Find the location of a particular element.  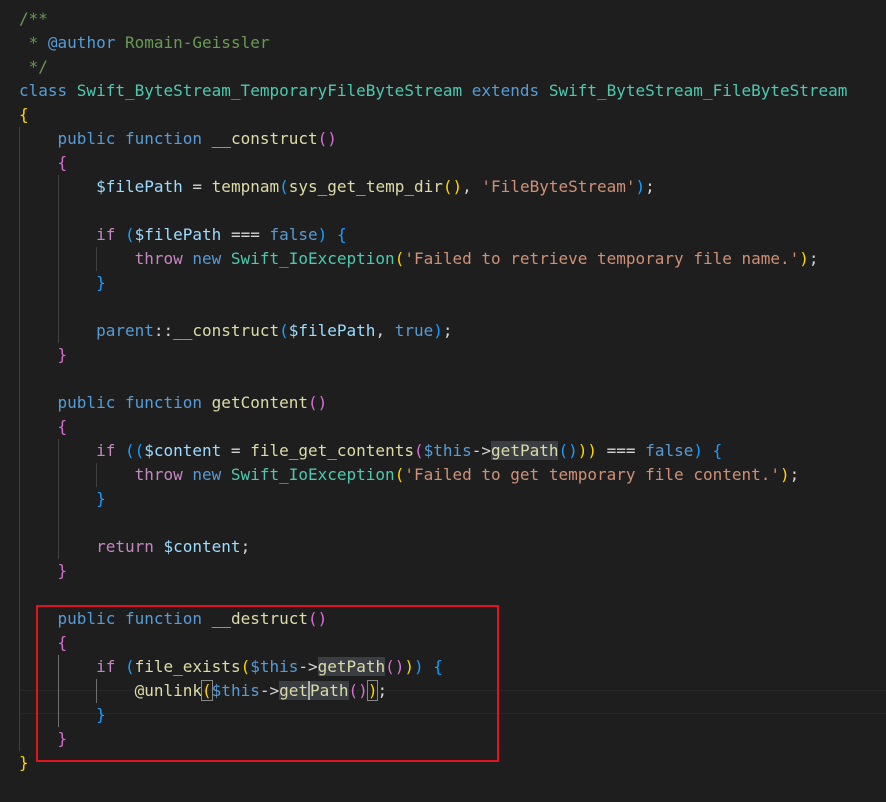

code-token: */ is located at coordinates (33, 66).